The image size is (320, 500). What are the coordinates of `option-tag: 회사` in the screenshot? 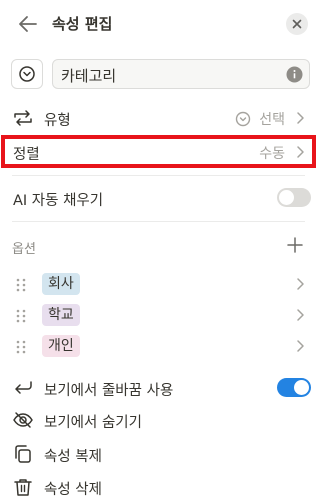 It's located at (61, 284).